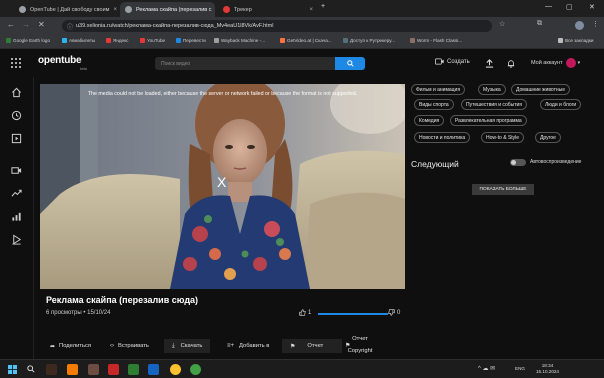 The height and width of the screenshot is (378, 604). What do you see at coordinates (11, 24) in the screenshot?
I see `back-icon: ←` at bounding box center [11, 24].